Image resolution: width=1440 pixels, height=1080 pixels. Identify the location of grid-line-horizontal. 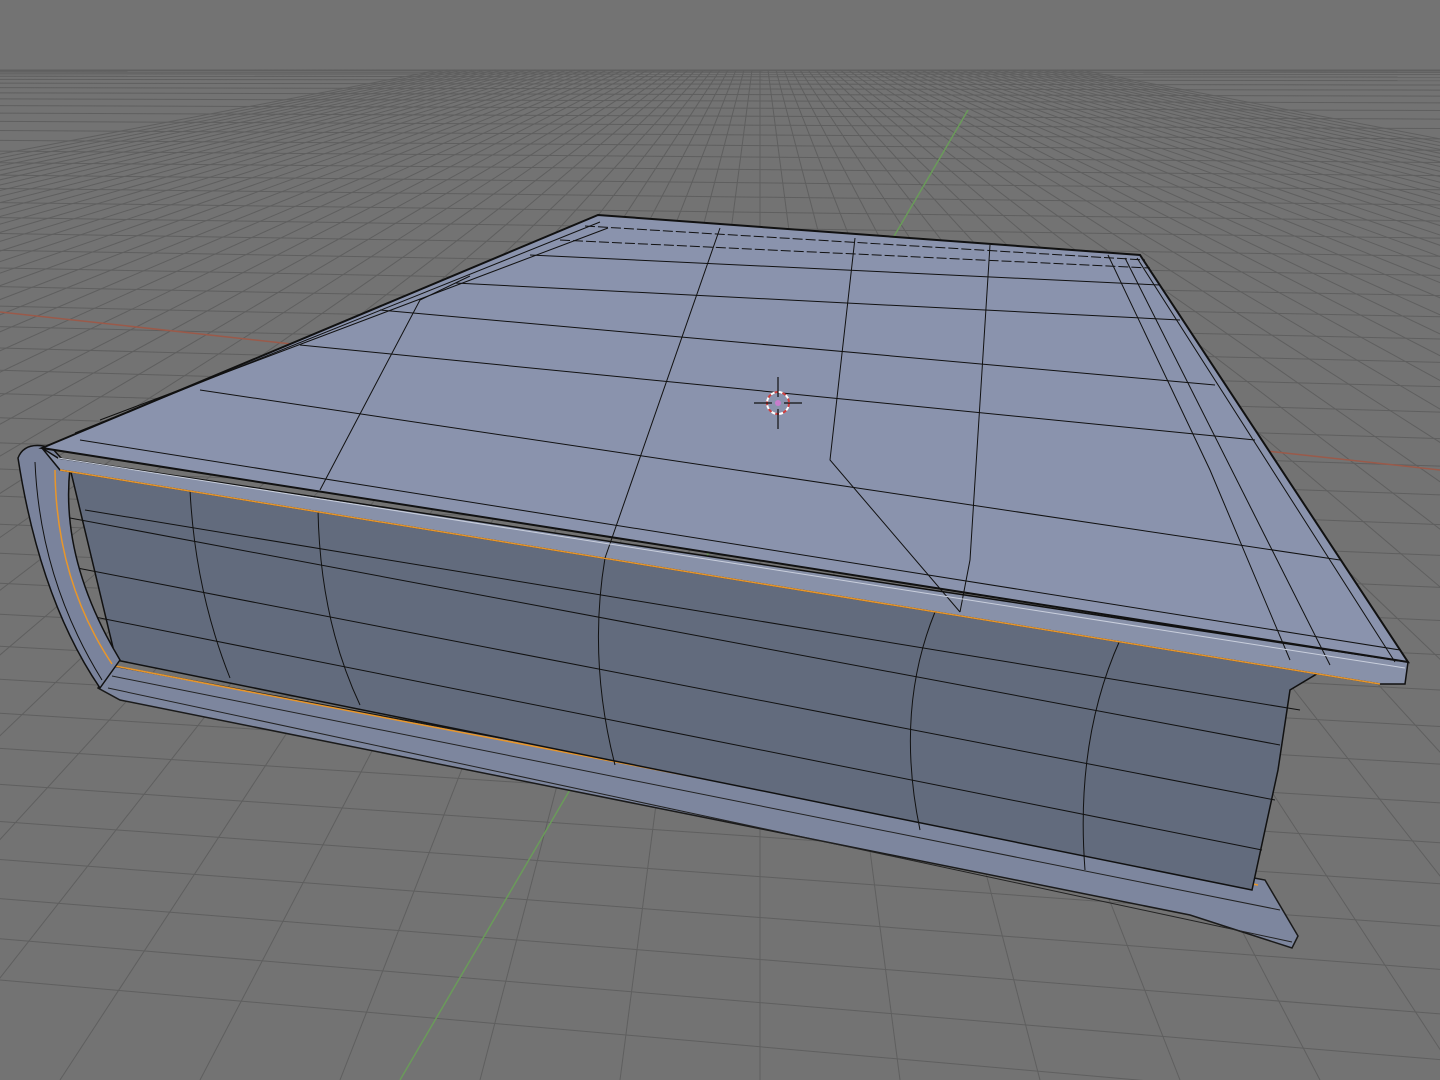
(720, 74).